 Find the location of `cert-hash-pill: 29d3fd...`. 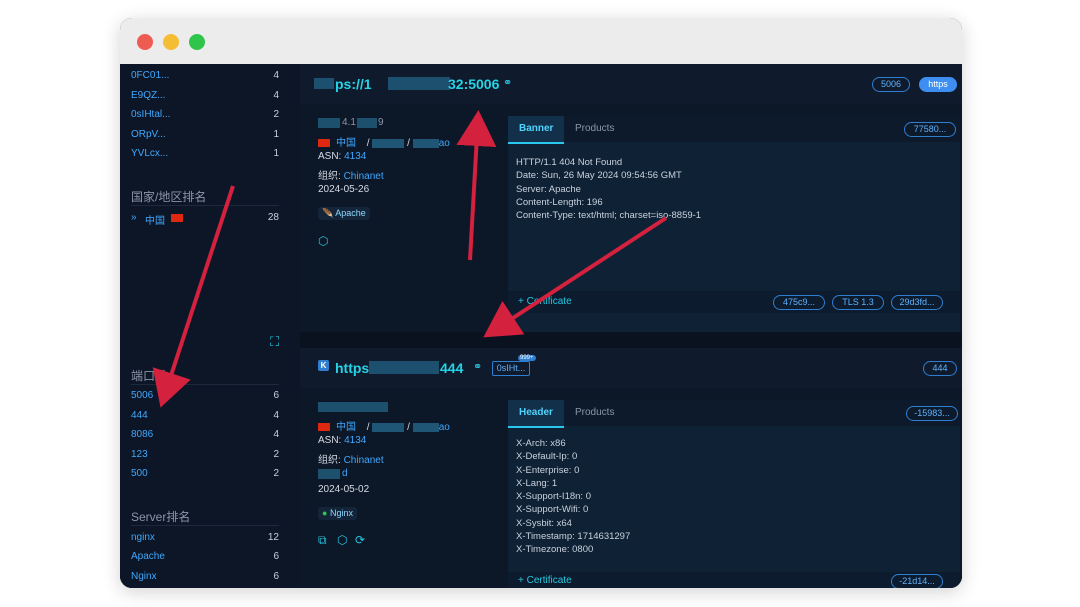

cert-hash-pill: 29d3fd... is located at coordinates (917, 302).